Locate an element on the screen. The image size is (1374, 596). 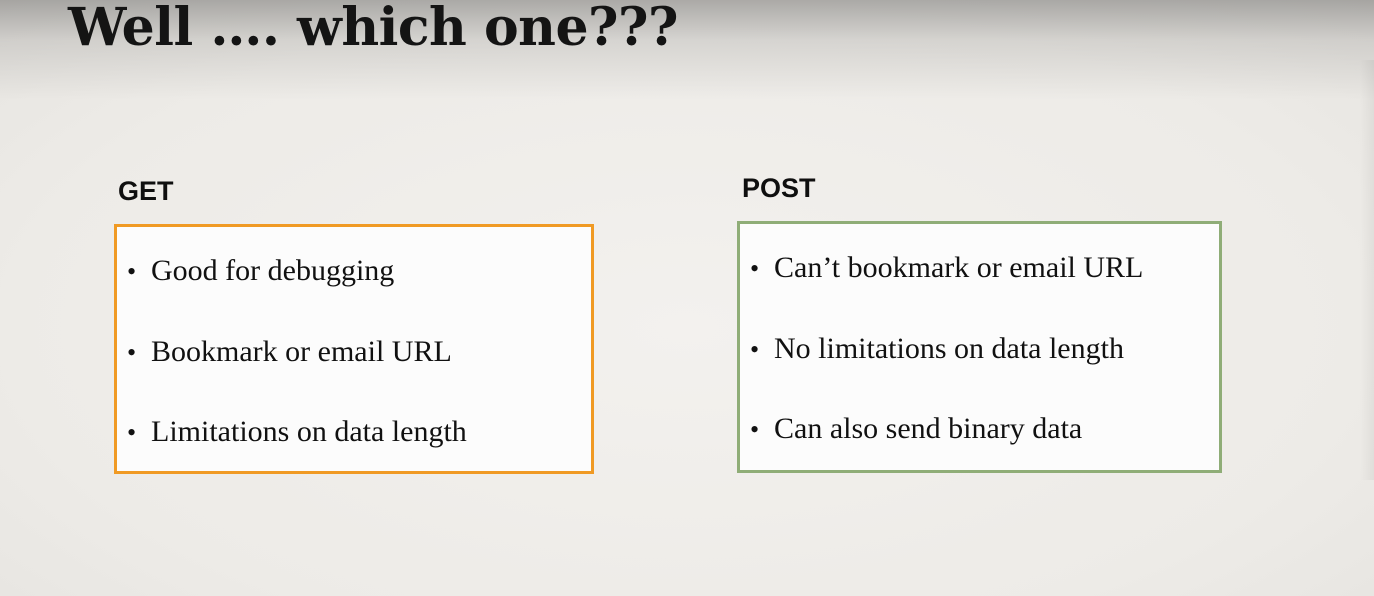
list-item: • Good for debugging is located at coordinates (260, 271).